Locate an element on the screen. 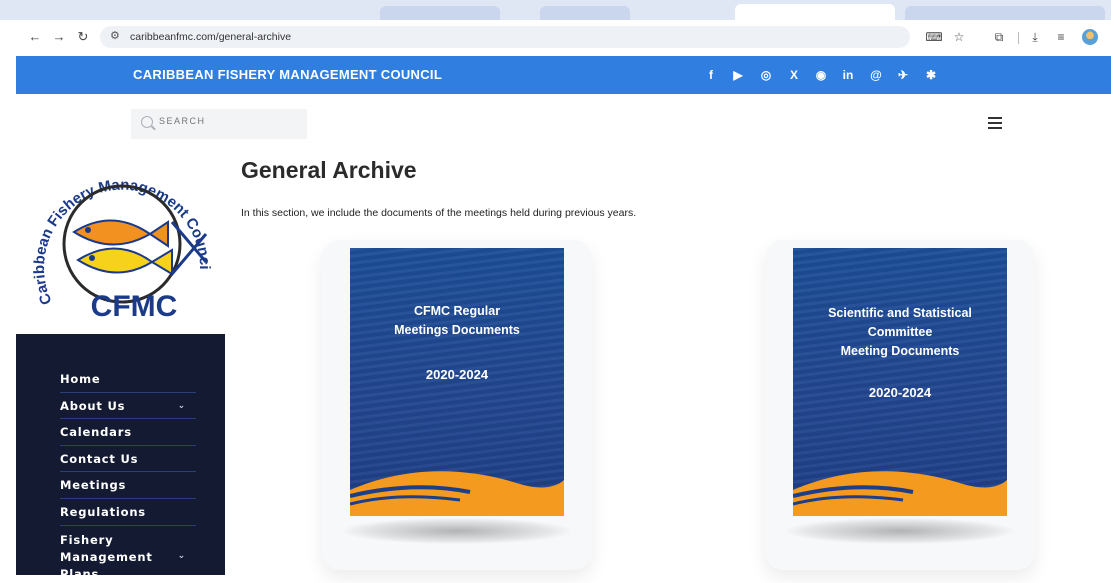 The width and height of the screenshot is (1111, 583). card-title: CFMC Regular is located at coordinates (457, 311).